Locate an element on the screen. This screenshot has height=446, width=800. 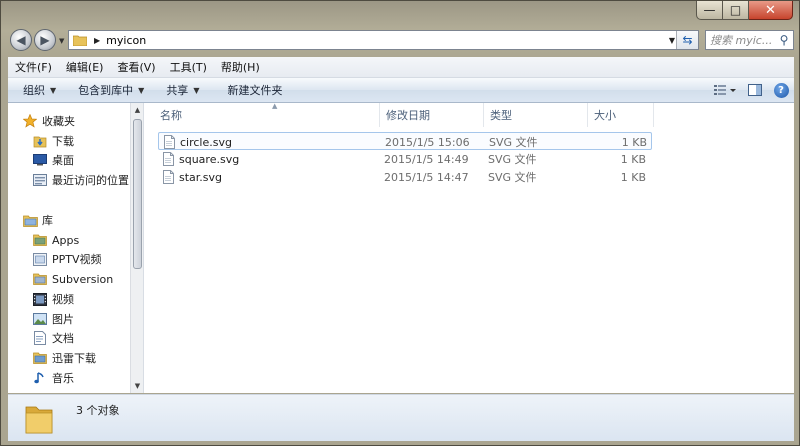
minimize-button: — is located at coordinates (709, 10).